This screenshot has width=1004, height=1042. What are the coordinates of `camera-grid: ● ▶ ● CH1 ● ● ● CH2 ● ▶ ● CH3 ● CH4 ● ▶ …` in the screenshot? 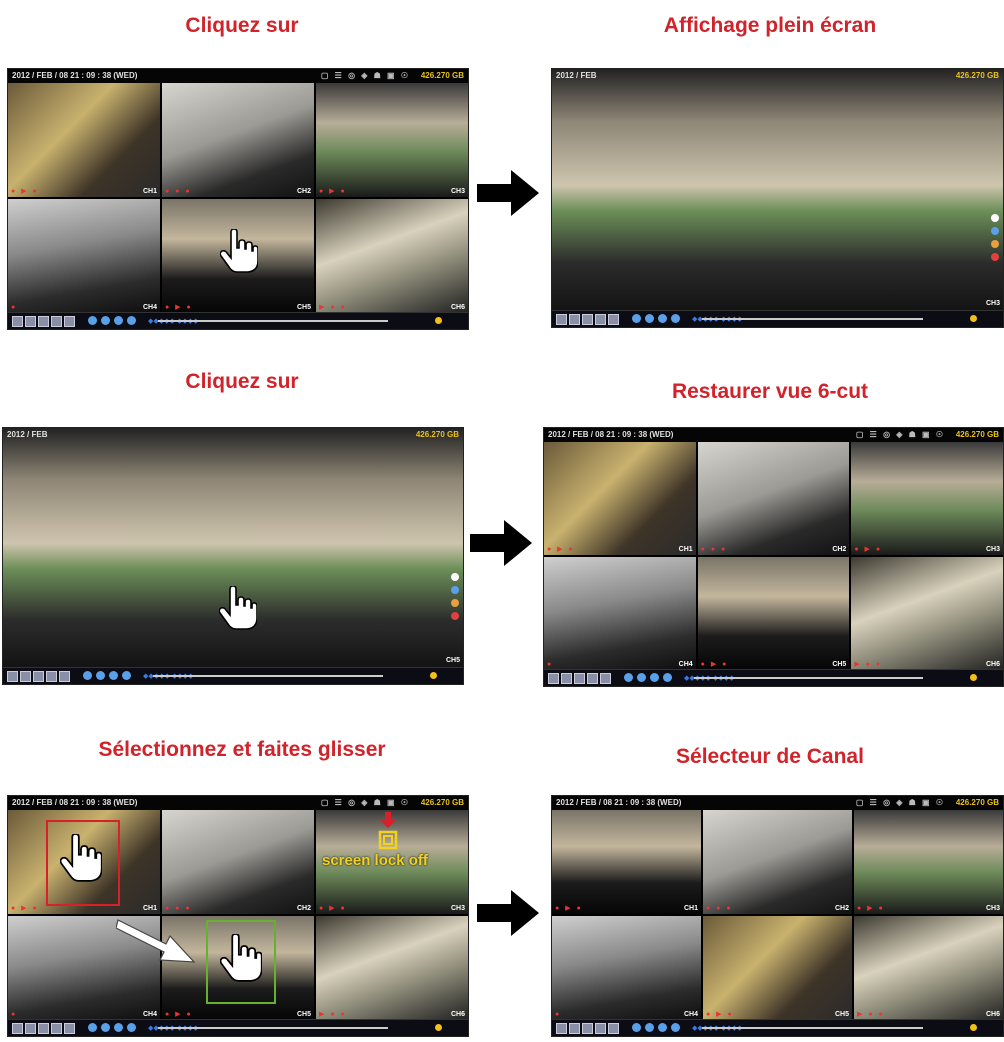 It's located at (238, 198).